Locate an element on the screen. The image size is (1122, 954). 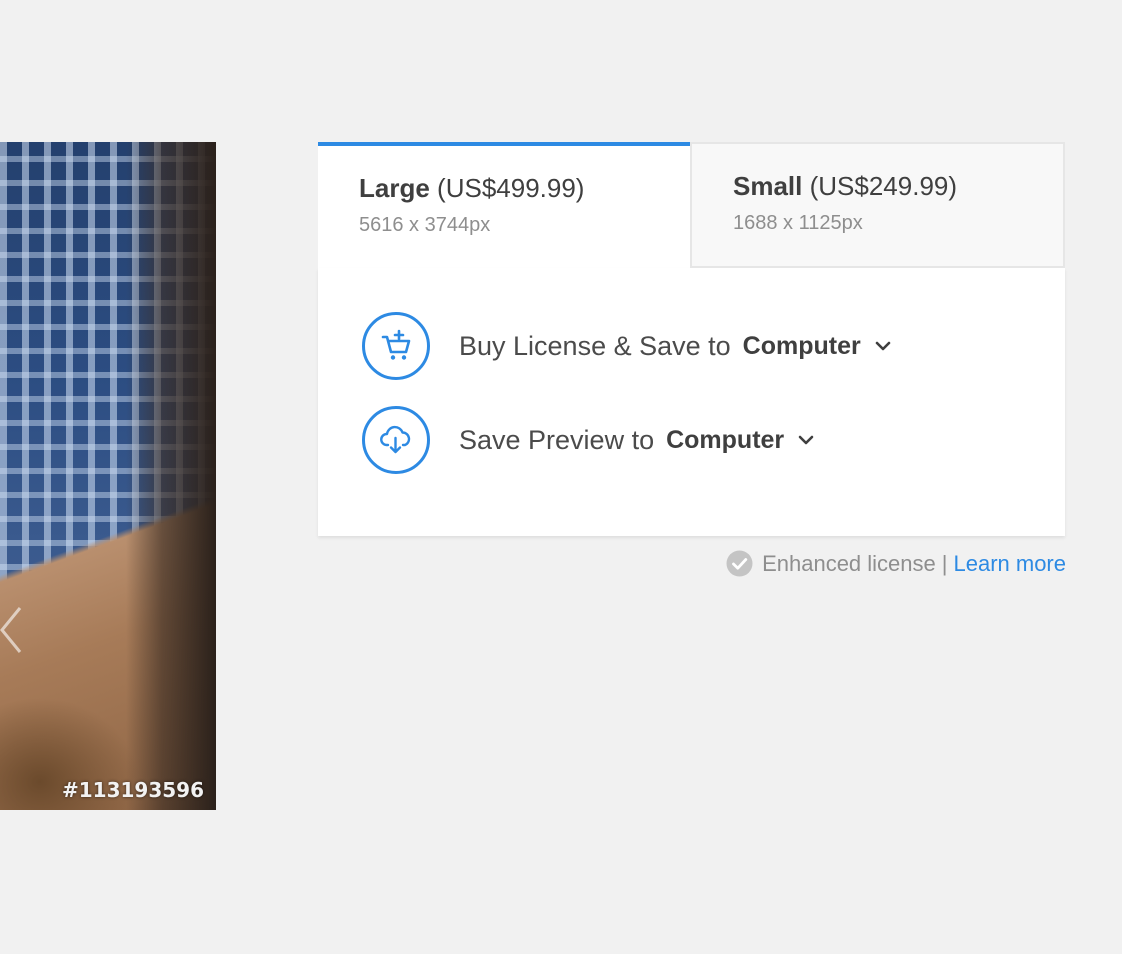
tab-small-title: Small (US$249.99) is located at coordinates (898, 186).